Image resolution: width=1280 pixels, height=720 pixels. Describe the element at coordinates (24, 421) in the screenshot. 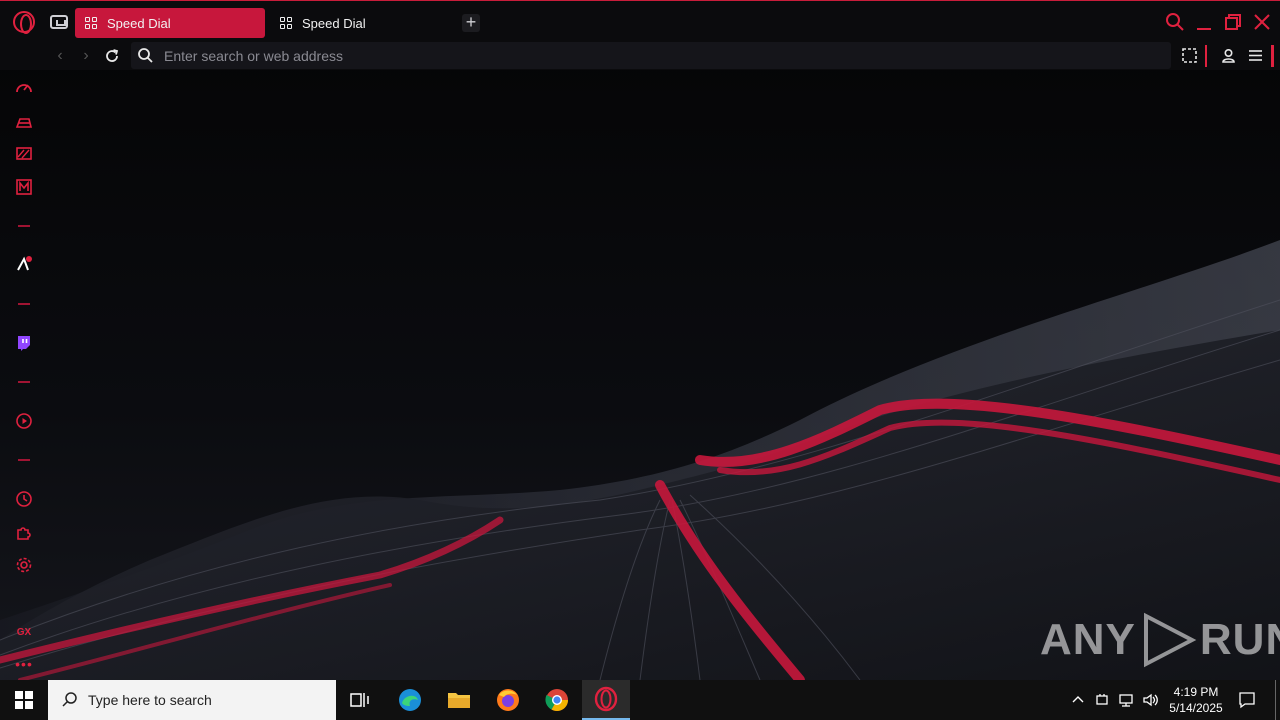

I see `player-icon` at that location.